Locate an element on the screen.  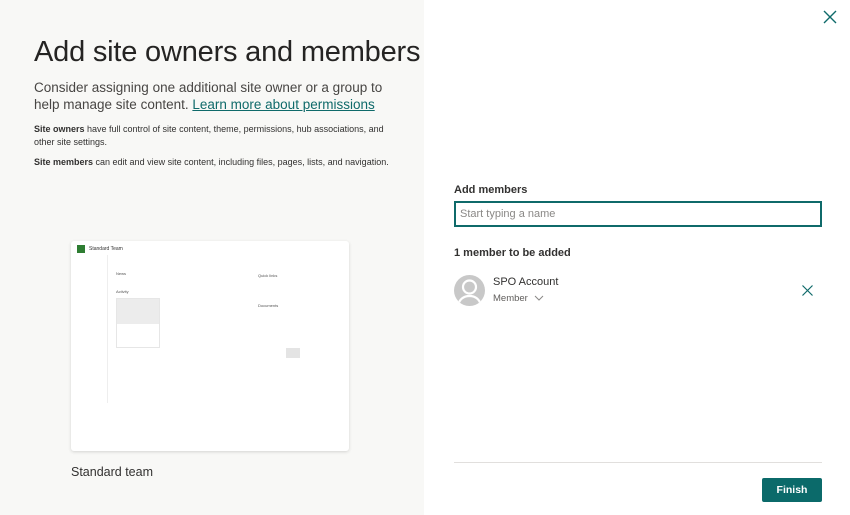
preview-news: News is located at coordinates (121, 273).